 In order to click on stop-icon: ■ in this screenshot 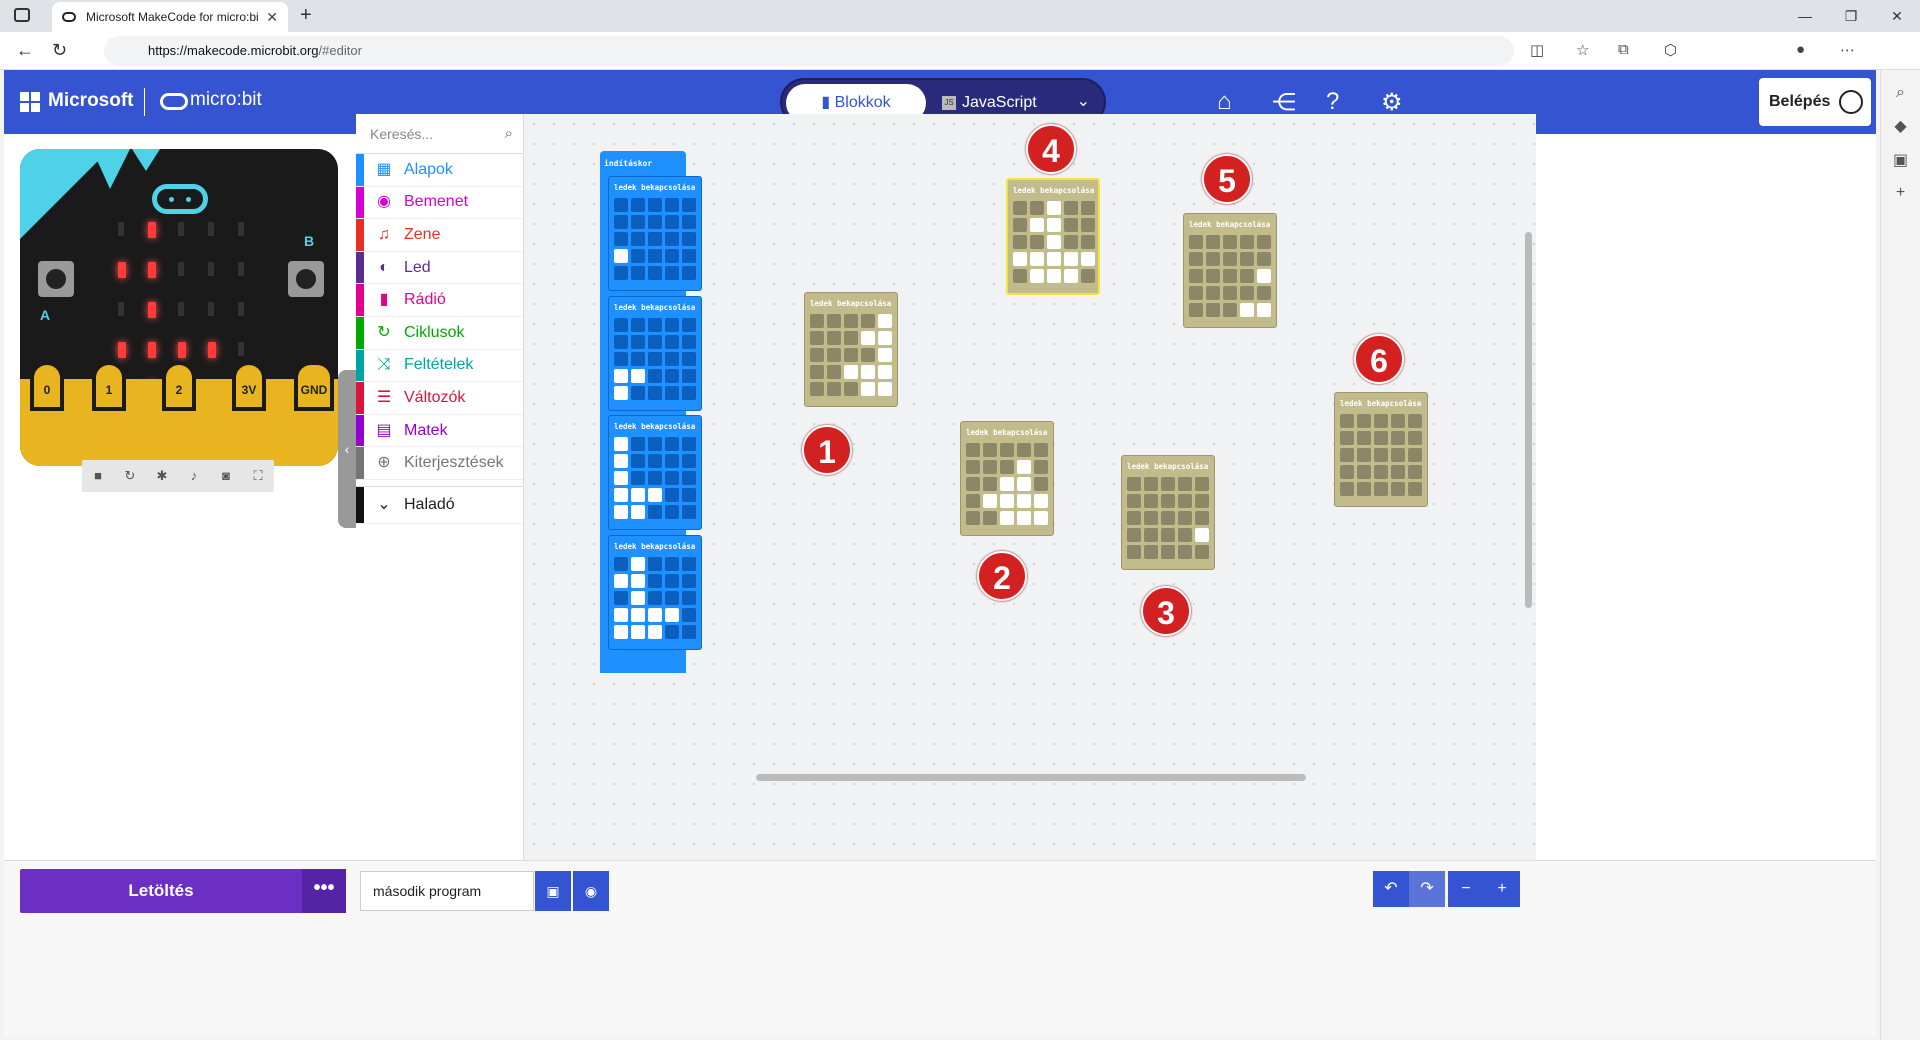, I will do `click(98, 476)`.